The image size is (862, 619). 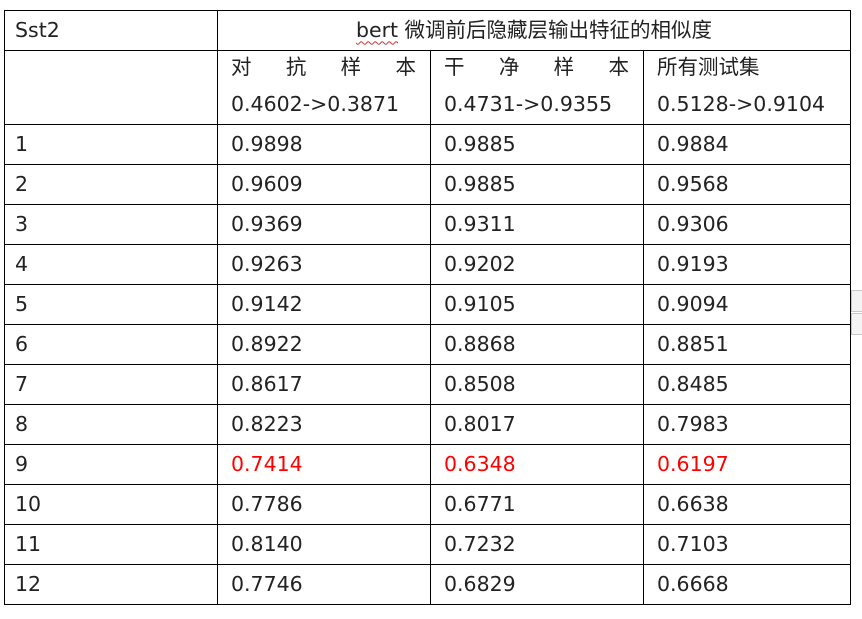 What do you see at coordinates (747, 504) in the screenshot?
I see `value-cell: 0.6638` at bounding box center [747, 504].